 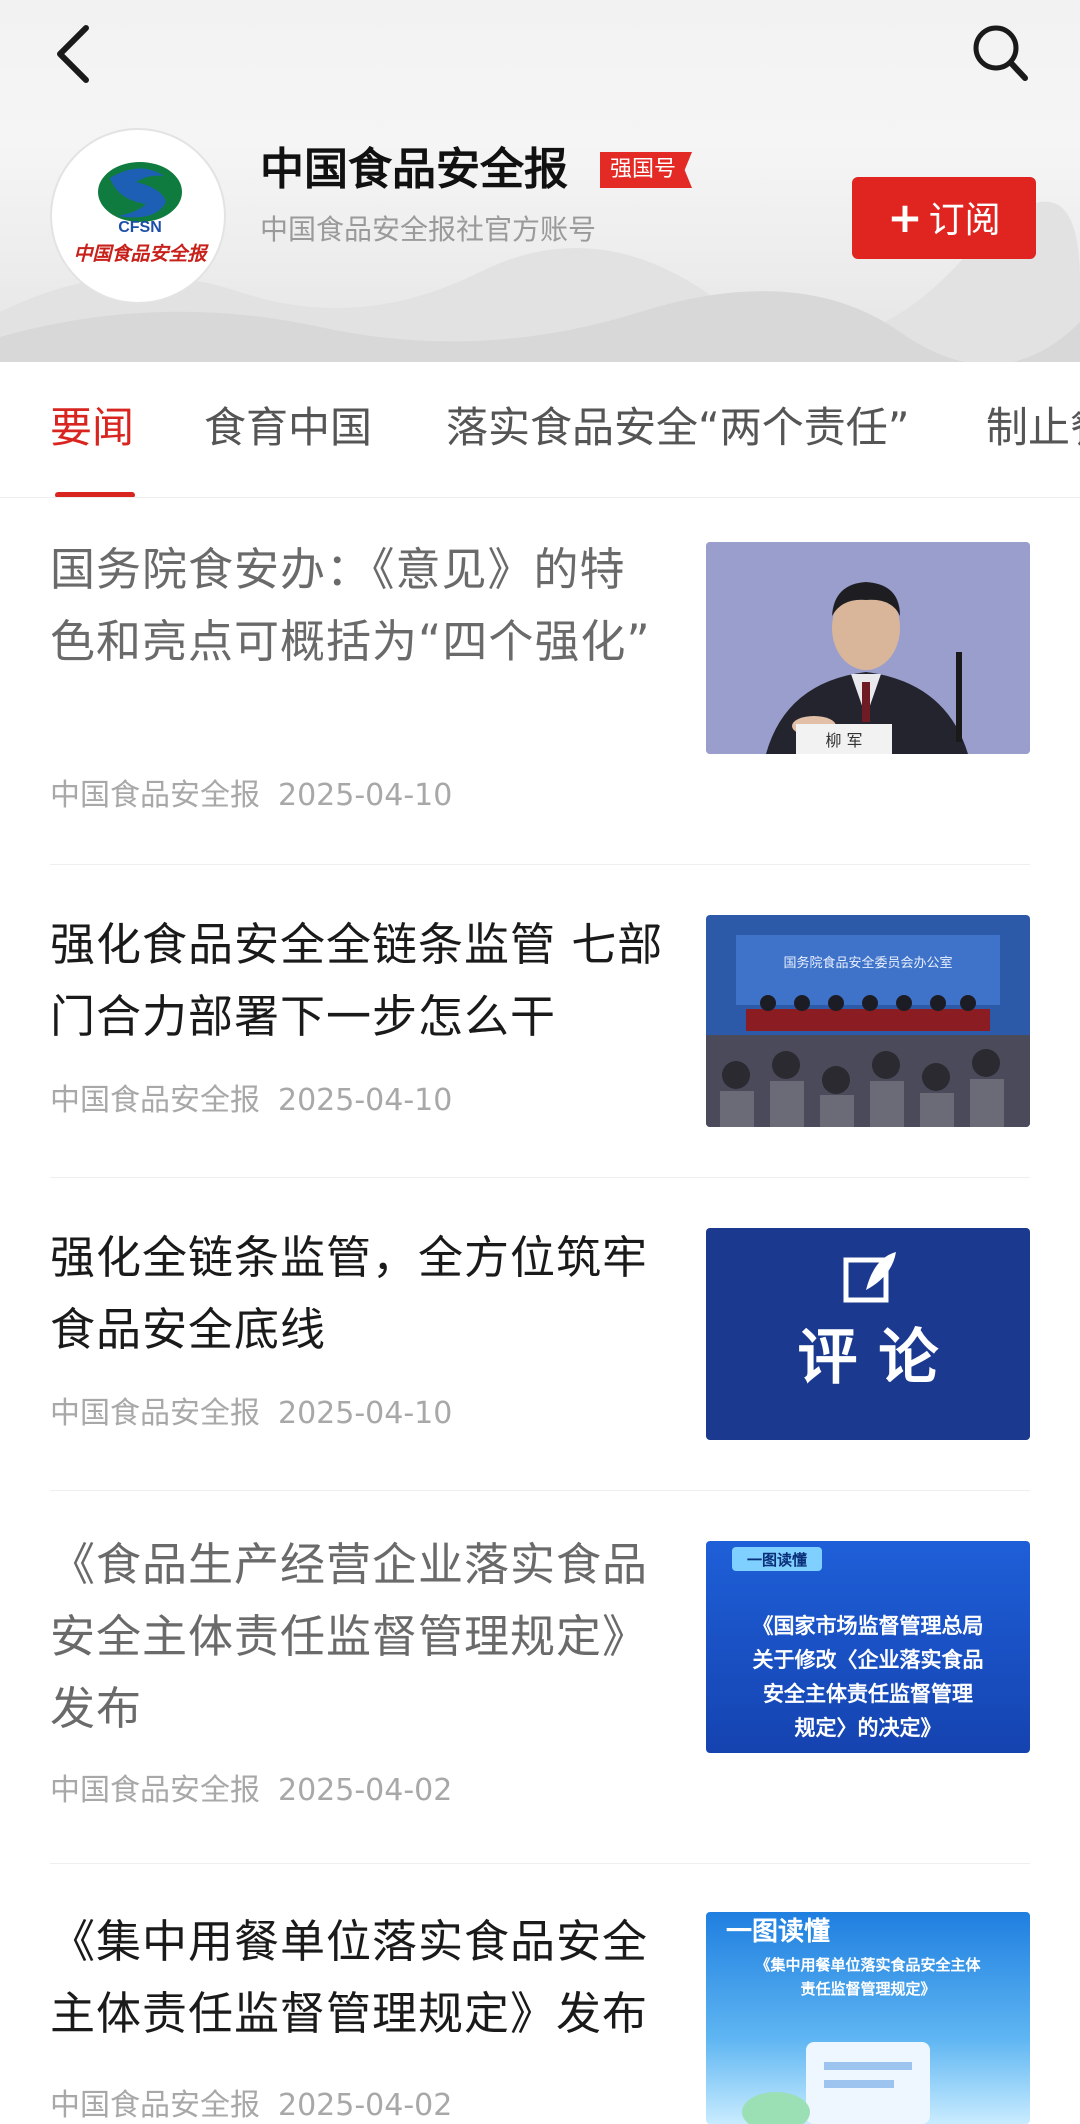 What do you see at coordinates (92, 428) in the screenshot?
I see `tab-news: 要闻` at bounding box center [92, 428].